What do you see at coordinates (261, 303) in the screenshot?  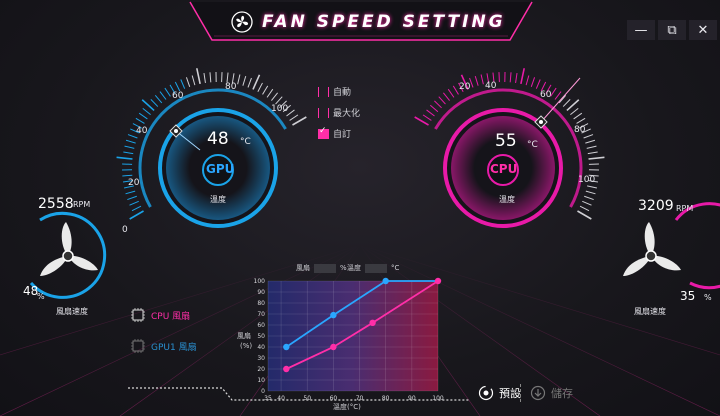 I see `curve-y-tick-label: 80` at bounding box center [261, 303].